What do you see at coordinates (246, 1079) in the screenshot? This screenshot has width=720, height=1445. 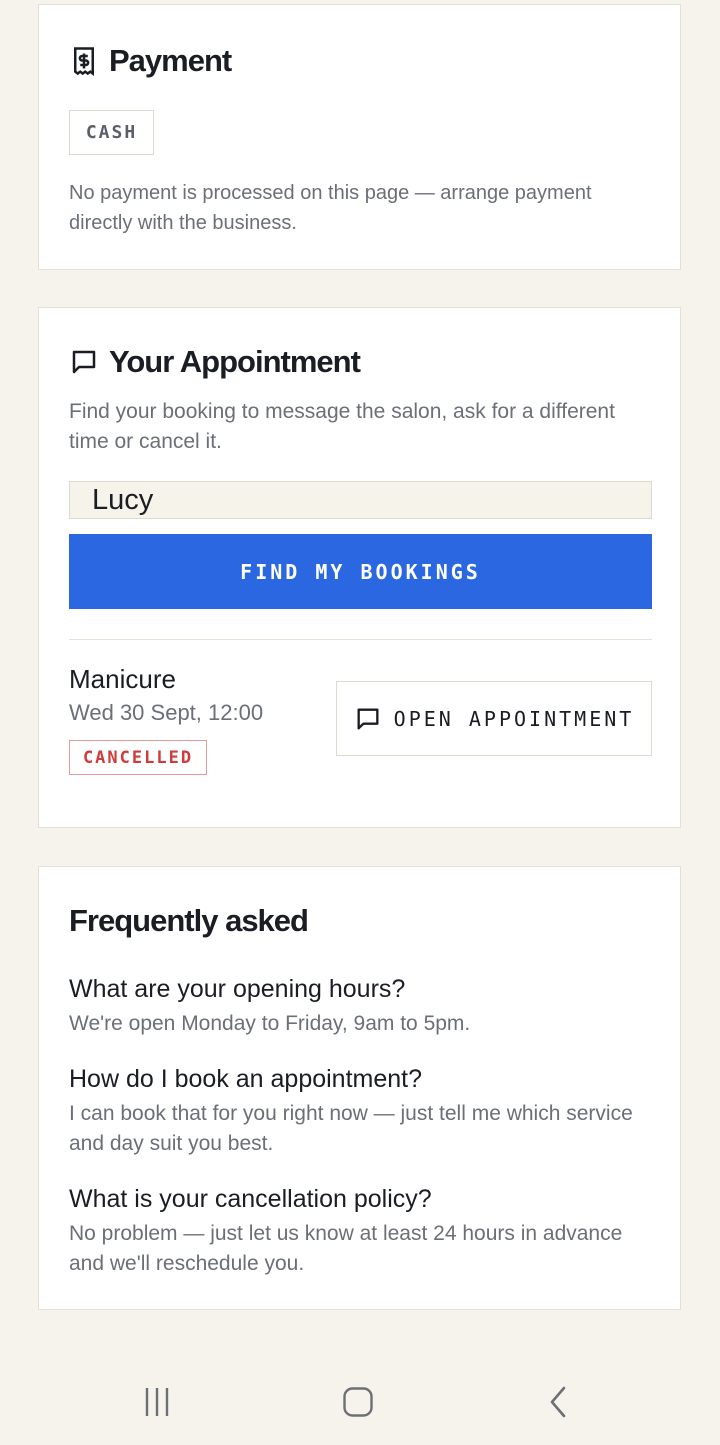 I see `faq-question: How do I book an appointment?` at bounding box center [246, 1079].